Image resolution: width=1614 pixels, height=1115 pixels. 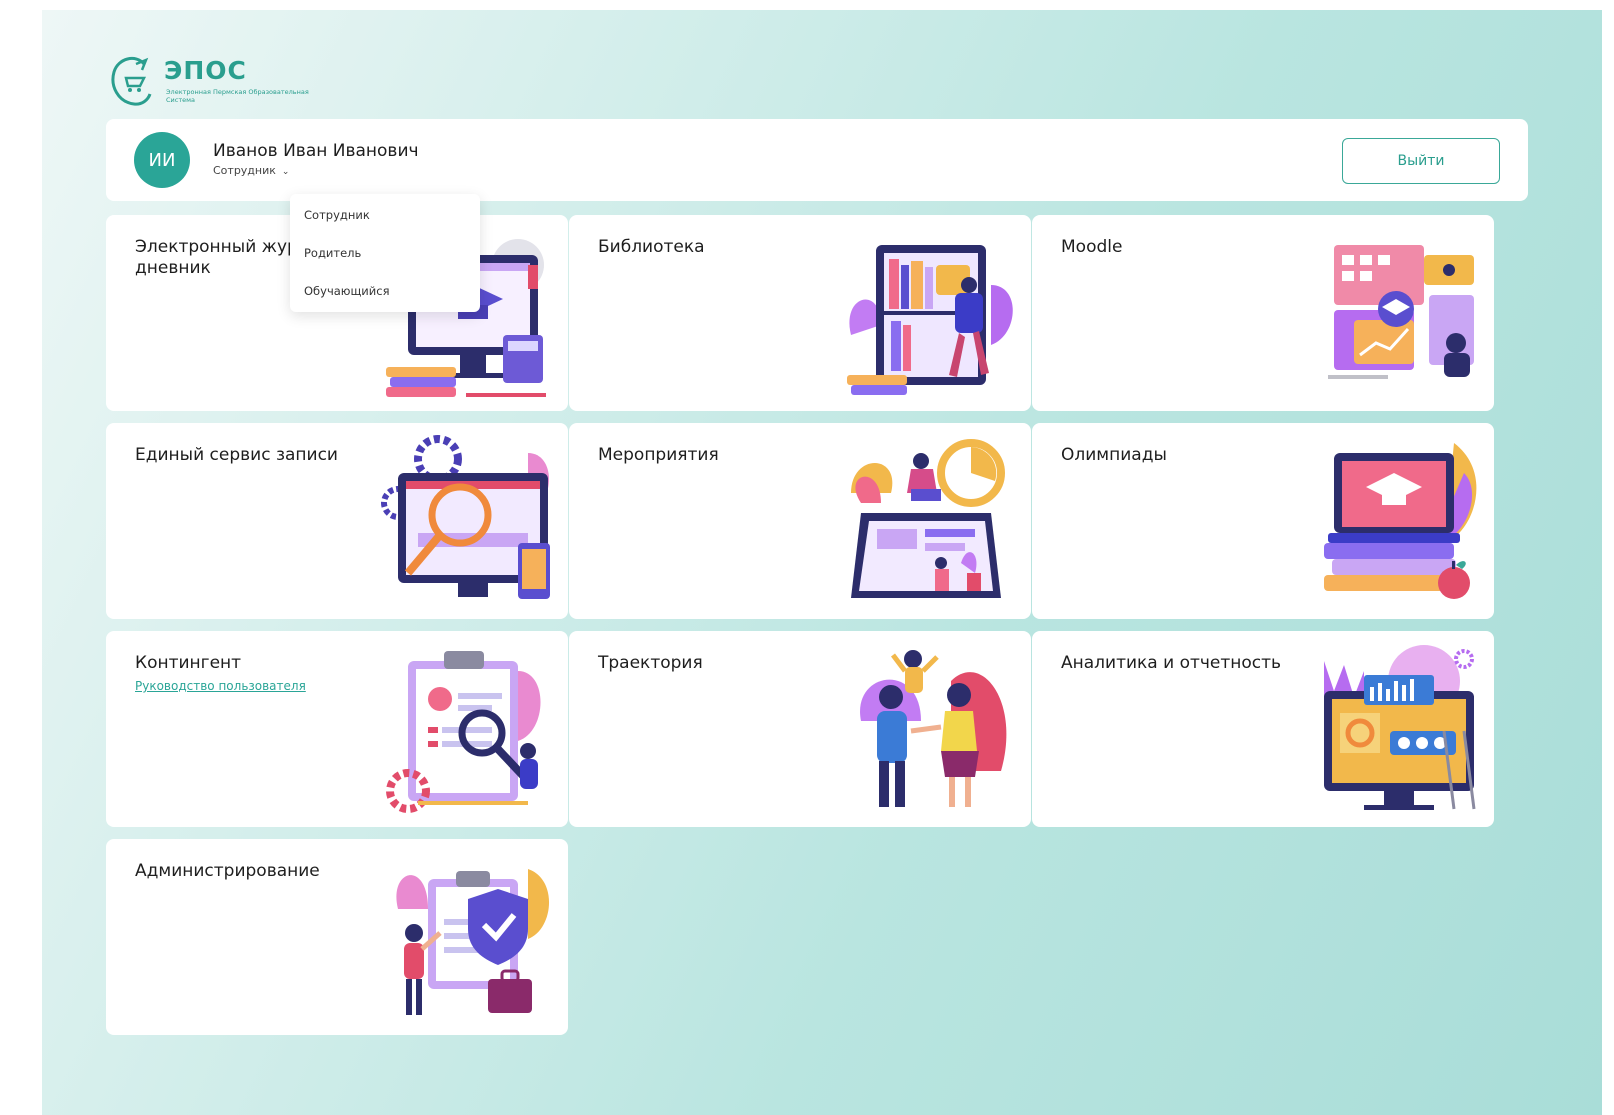 What do you see at coordinates (928, 518) in the screenshot?
I see `event-board-icon` at bounding box center [928, 518].